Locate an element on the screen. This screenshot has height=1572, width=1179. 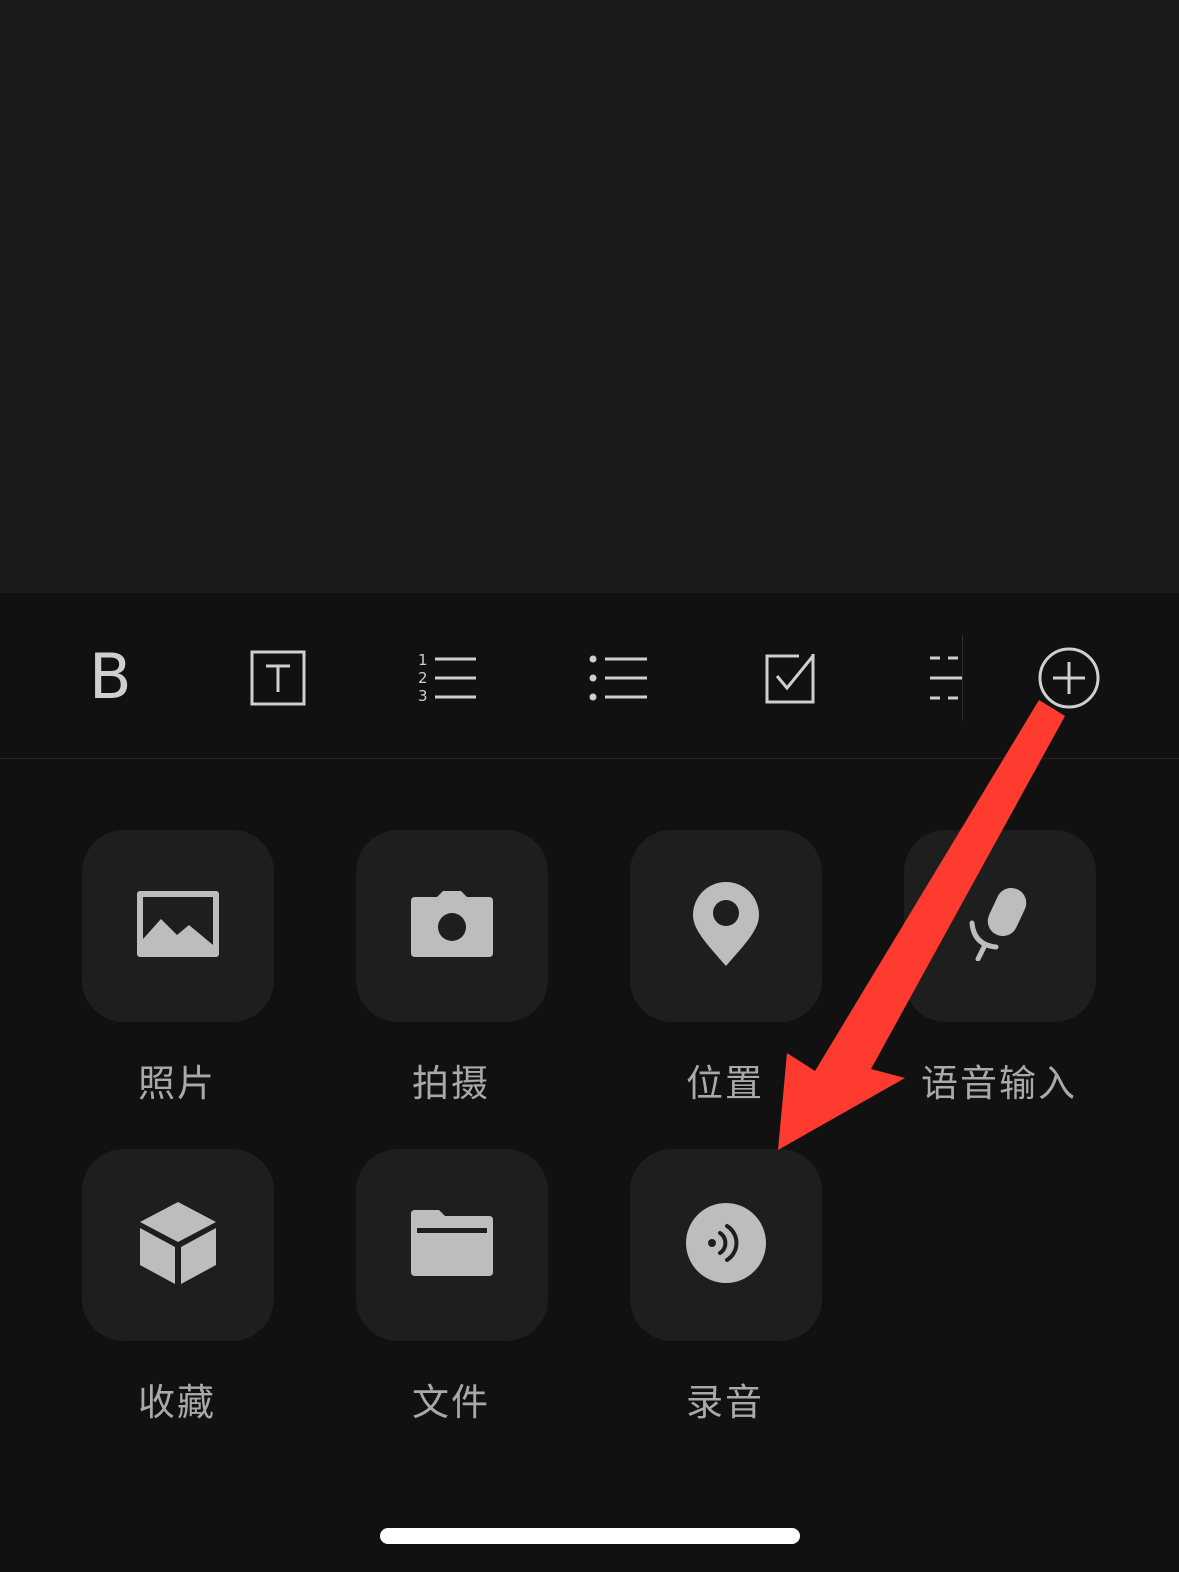
voice-input-label: 语音输入 is located at coordinates (999, 1083).